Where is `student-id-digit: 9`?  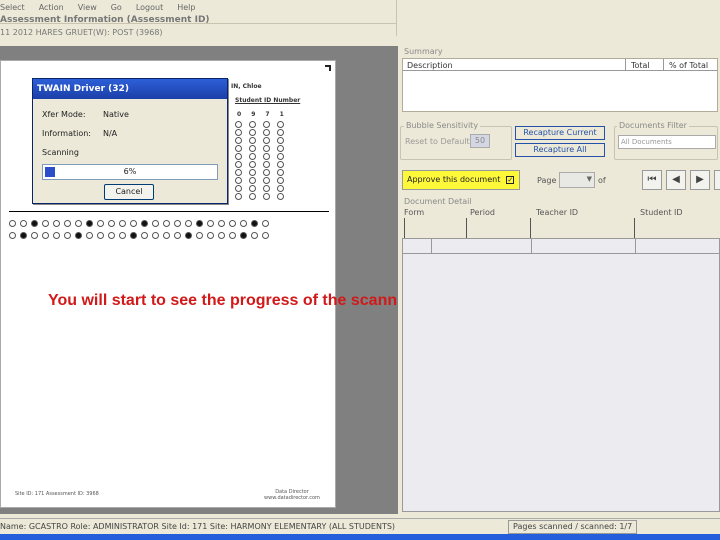 student-id-digit: 9 is located at coordinates (253, 114).